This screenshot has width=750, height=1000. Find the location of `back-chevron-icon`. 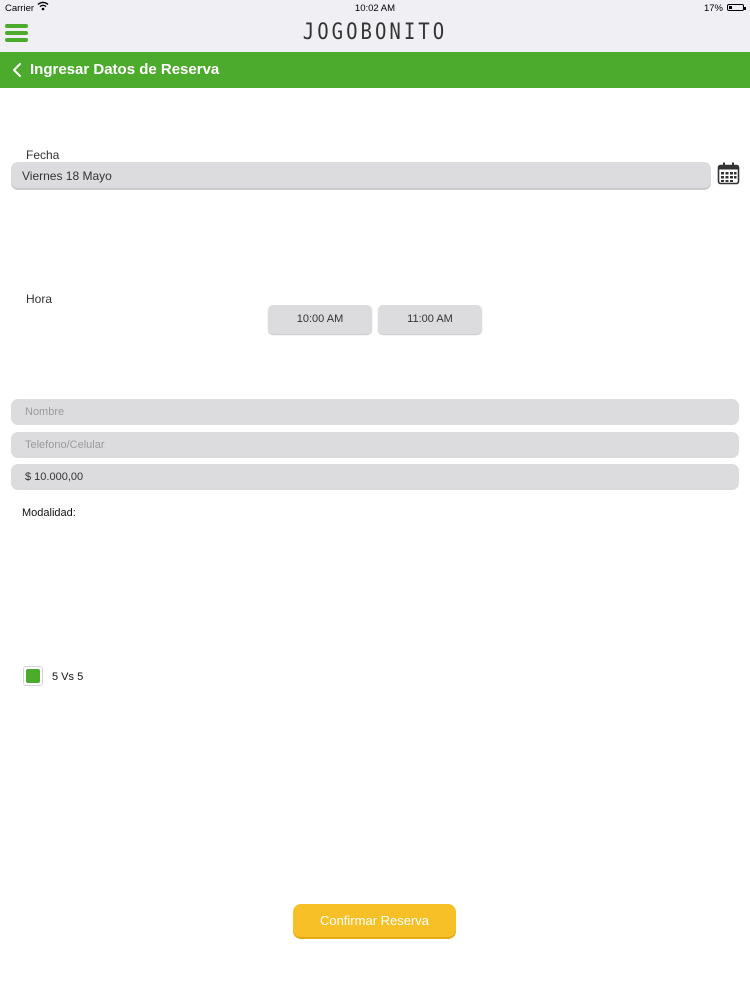

back-chevron-icon is located at coordinates (18, 70).